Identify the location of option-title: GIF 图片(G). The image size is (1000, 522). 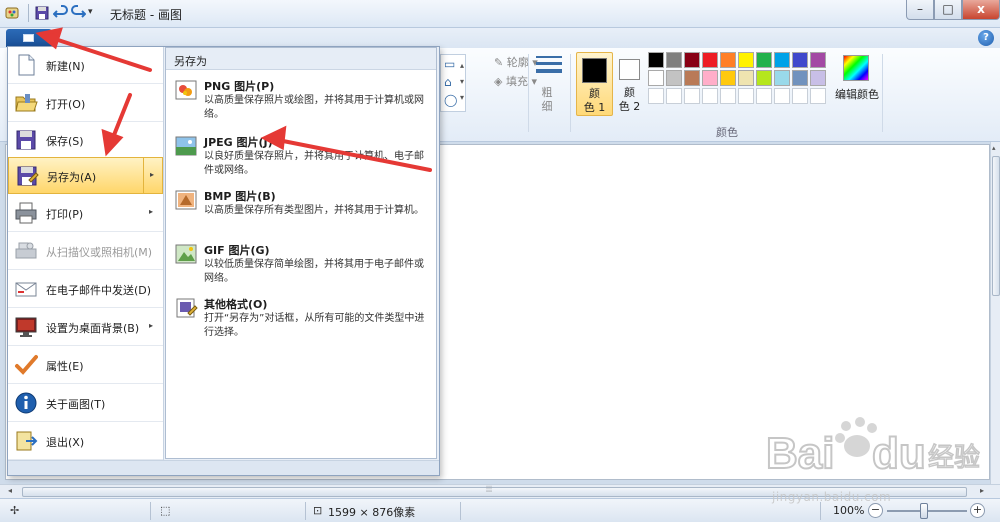
(237, 250).